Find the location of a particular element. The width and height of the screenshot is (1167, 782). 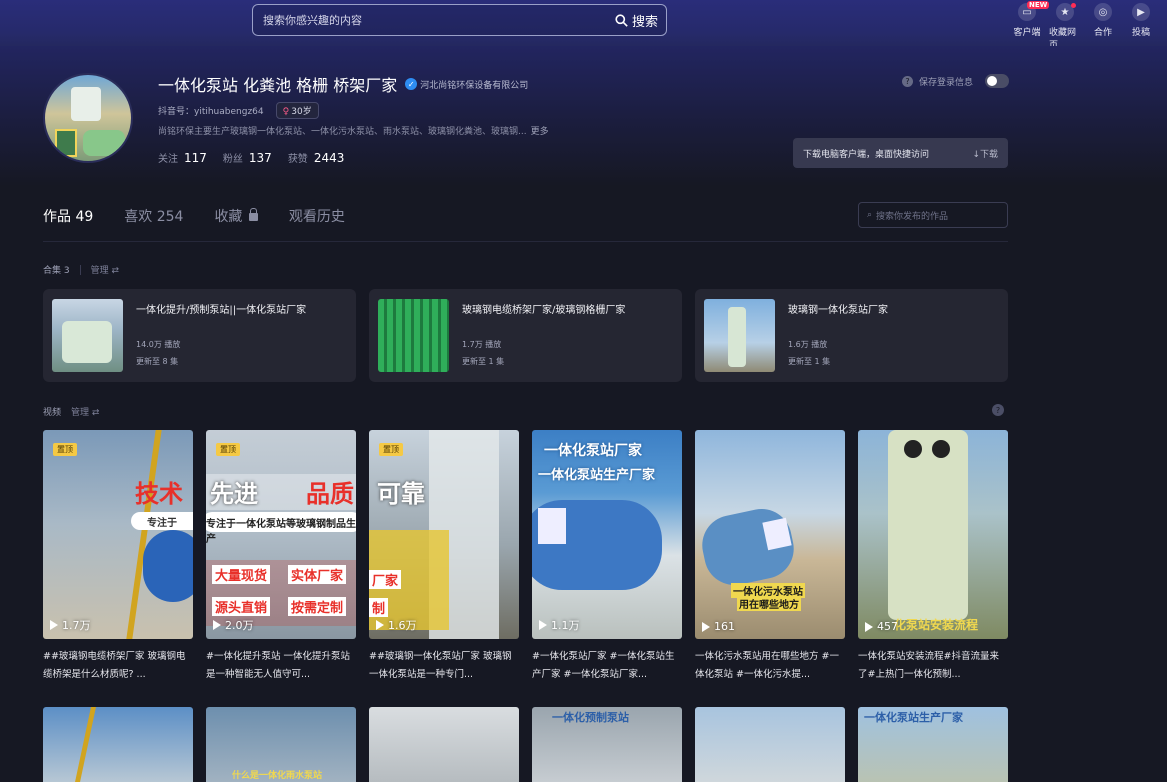

overlay-text: 一体化预制泵站 is located at coordinates (590, 717).